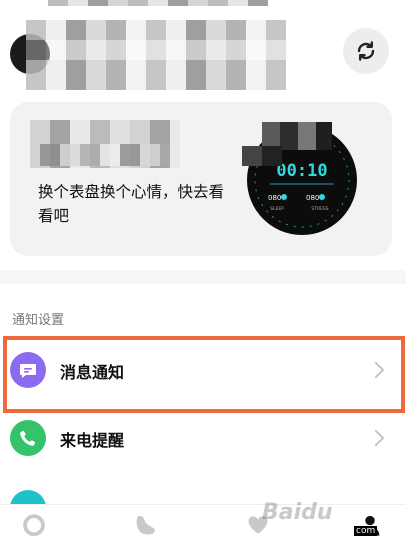  I want to click on nav-item-sport, so click(146, 531).